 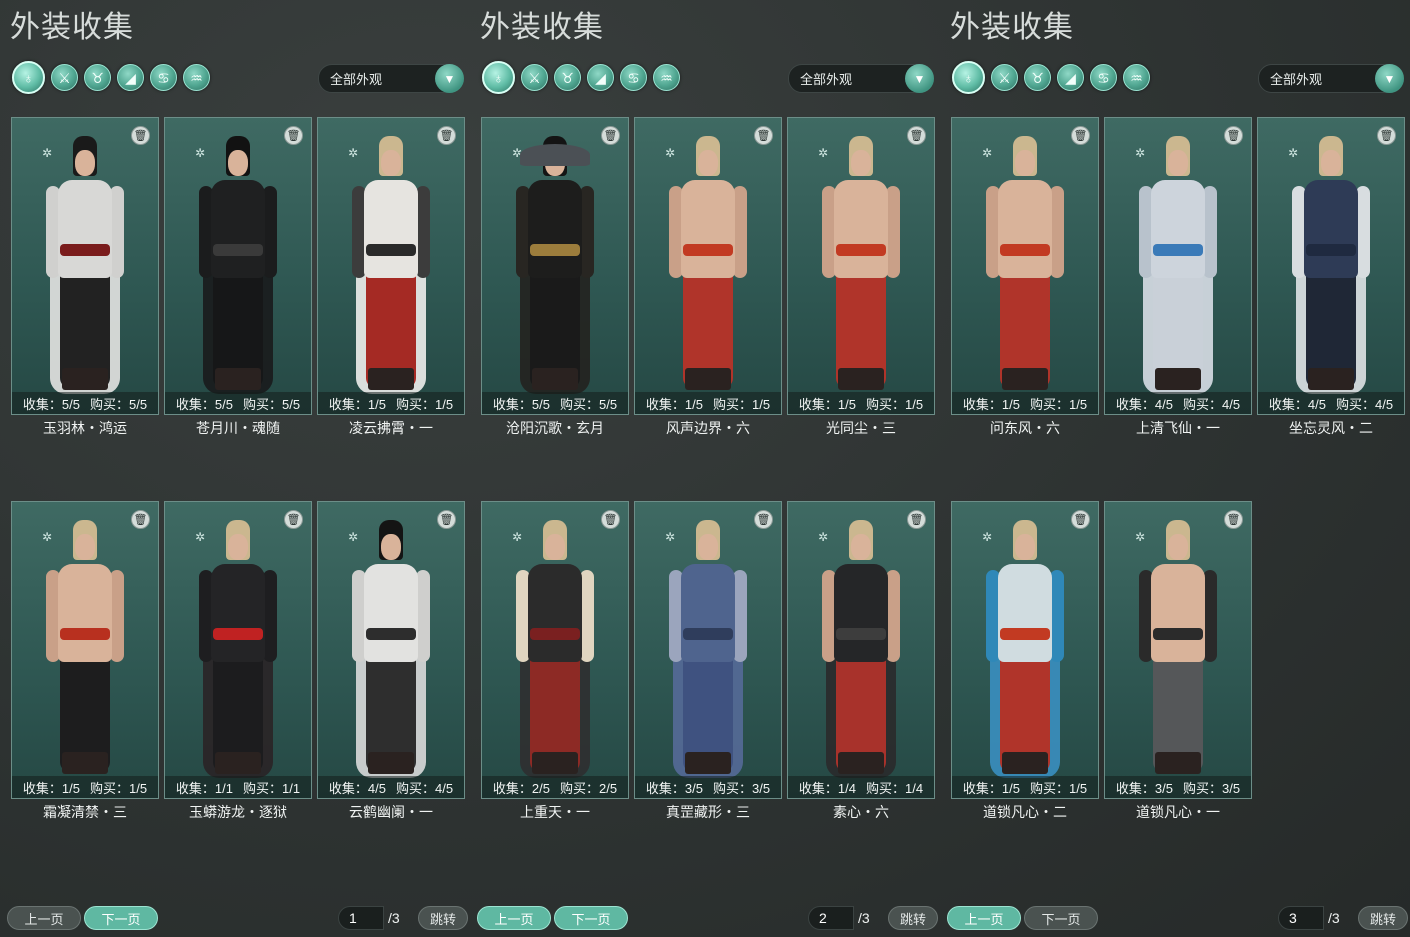 What do you see at coordinates (831, 918) in the screenshot?
I see `page-number-input: 2` at bounding box center [831, 918].